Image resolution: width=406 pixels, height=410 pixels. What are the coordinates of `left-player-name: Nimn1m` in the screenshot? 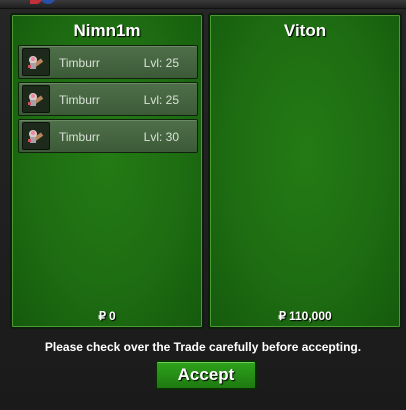 It's located at (107, 30).